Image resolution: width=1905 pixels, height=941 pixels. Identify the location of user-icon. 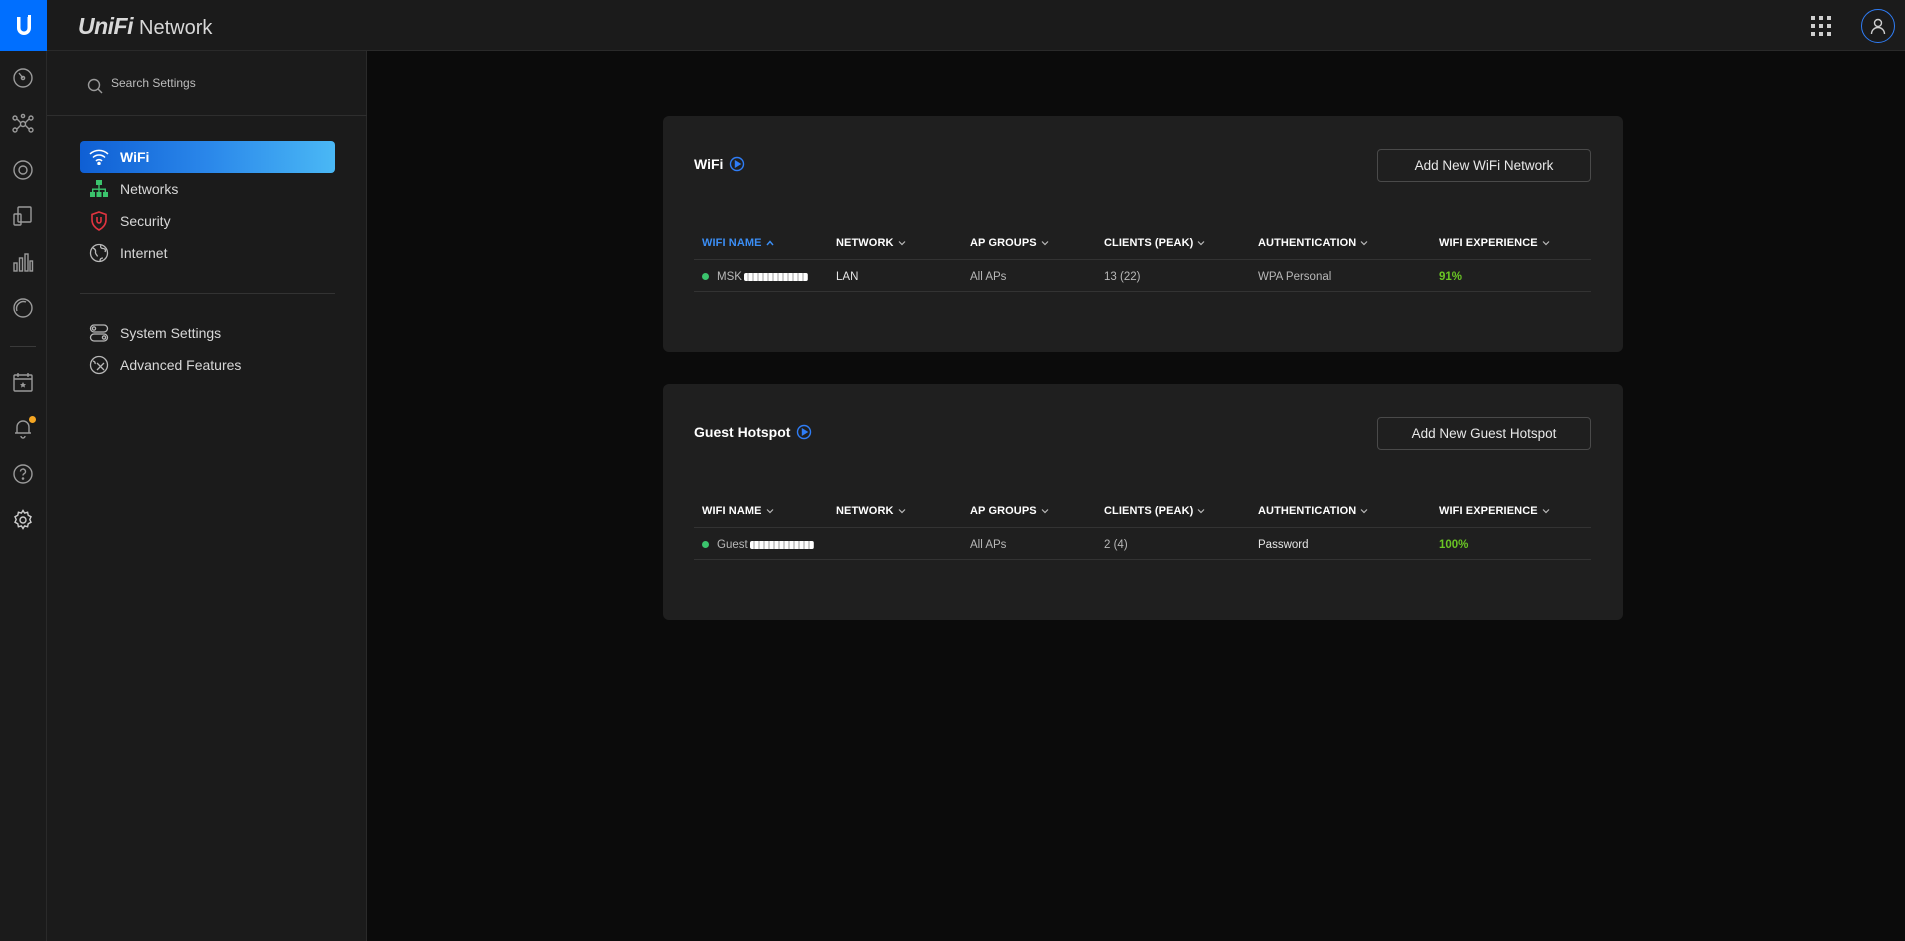
(1878, 26).